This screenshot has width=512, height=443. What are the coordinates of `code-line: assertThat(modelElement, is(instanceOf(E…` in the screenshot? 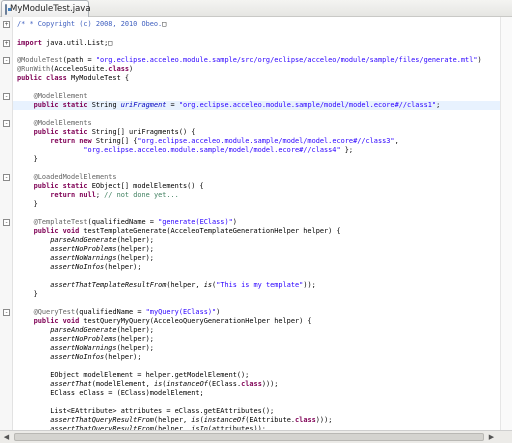 It's located at (147, 384).